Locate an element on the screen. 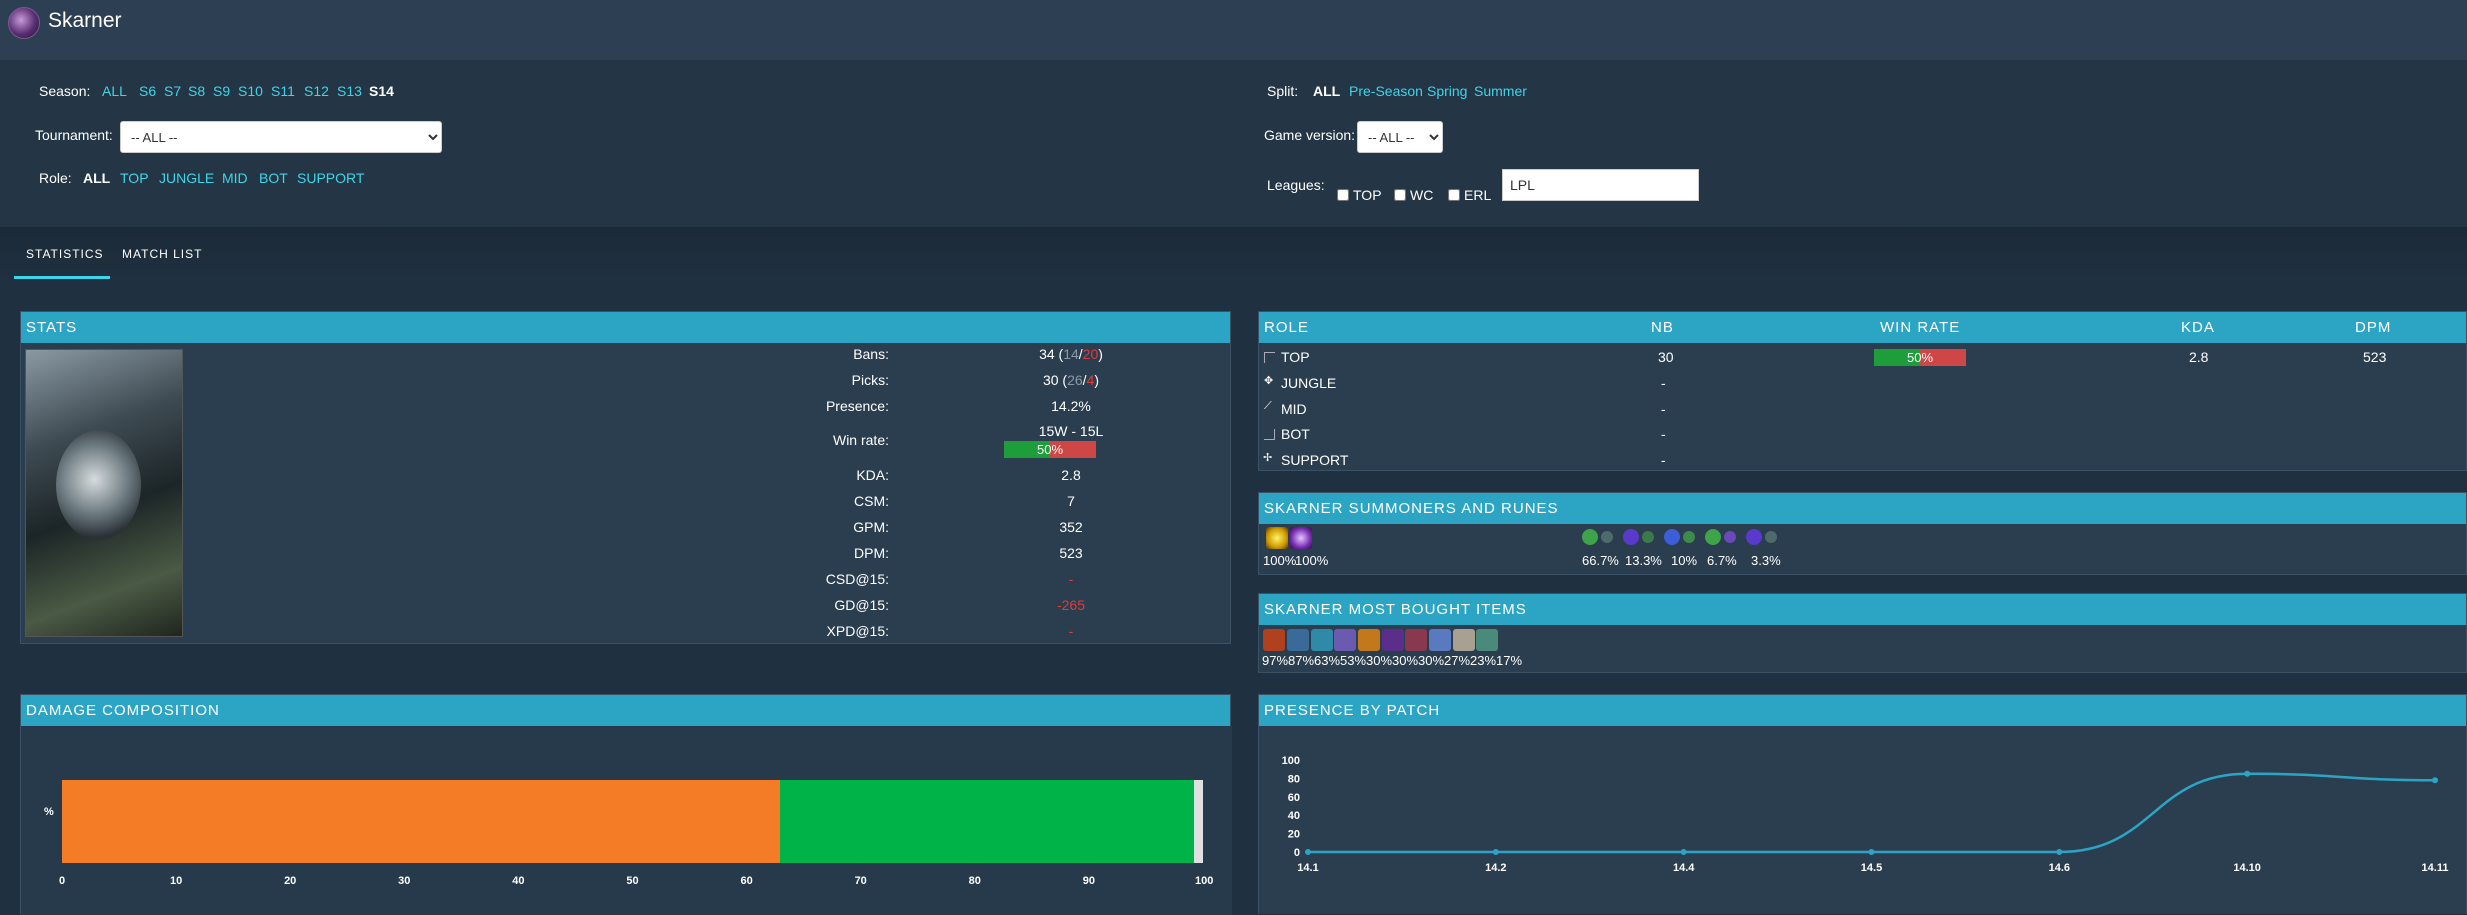 This screenshot has width=2467, height=915. split-option-summer: Summer is located at coordinates (1500, 91).